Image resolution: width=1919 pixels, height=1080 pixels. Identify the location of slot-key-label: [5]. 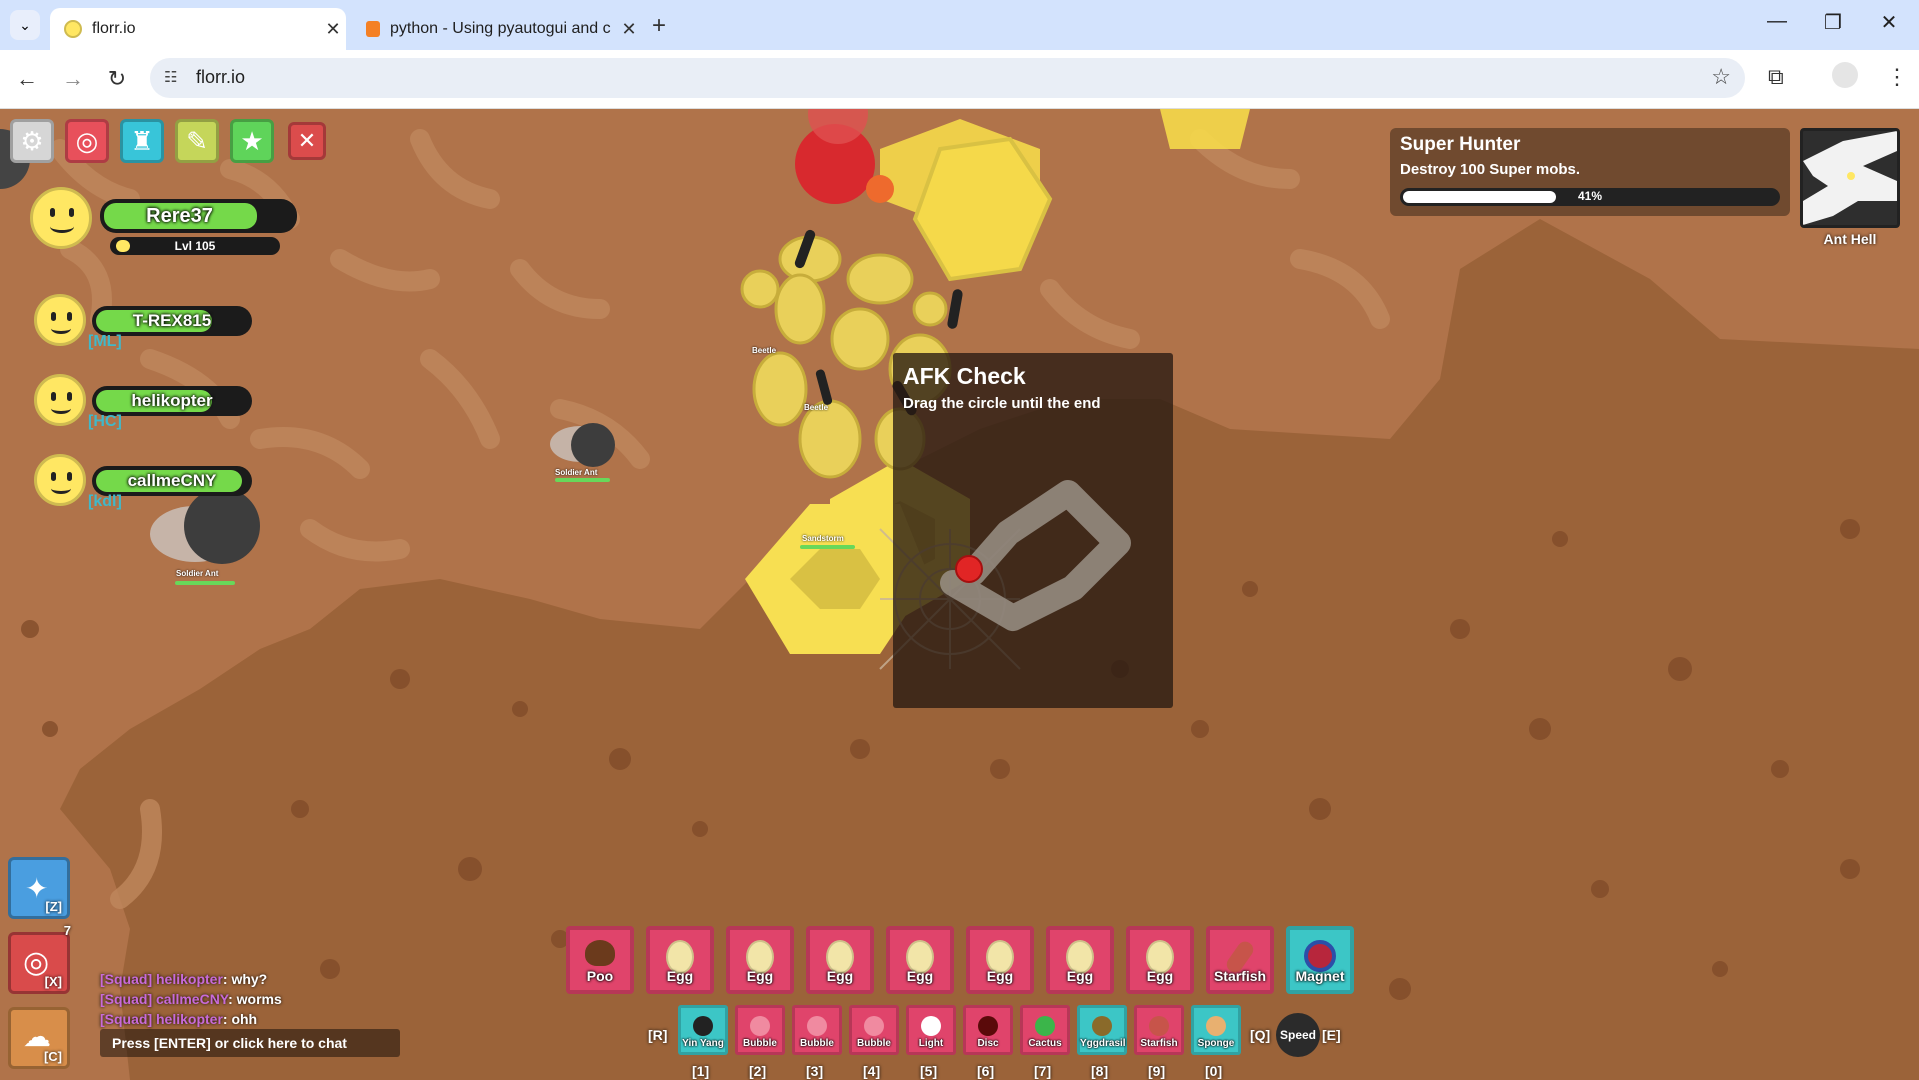
(929, 1071).